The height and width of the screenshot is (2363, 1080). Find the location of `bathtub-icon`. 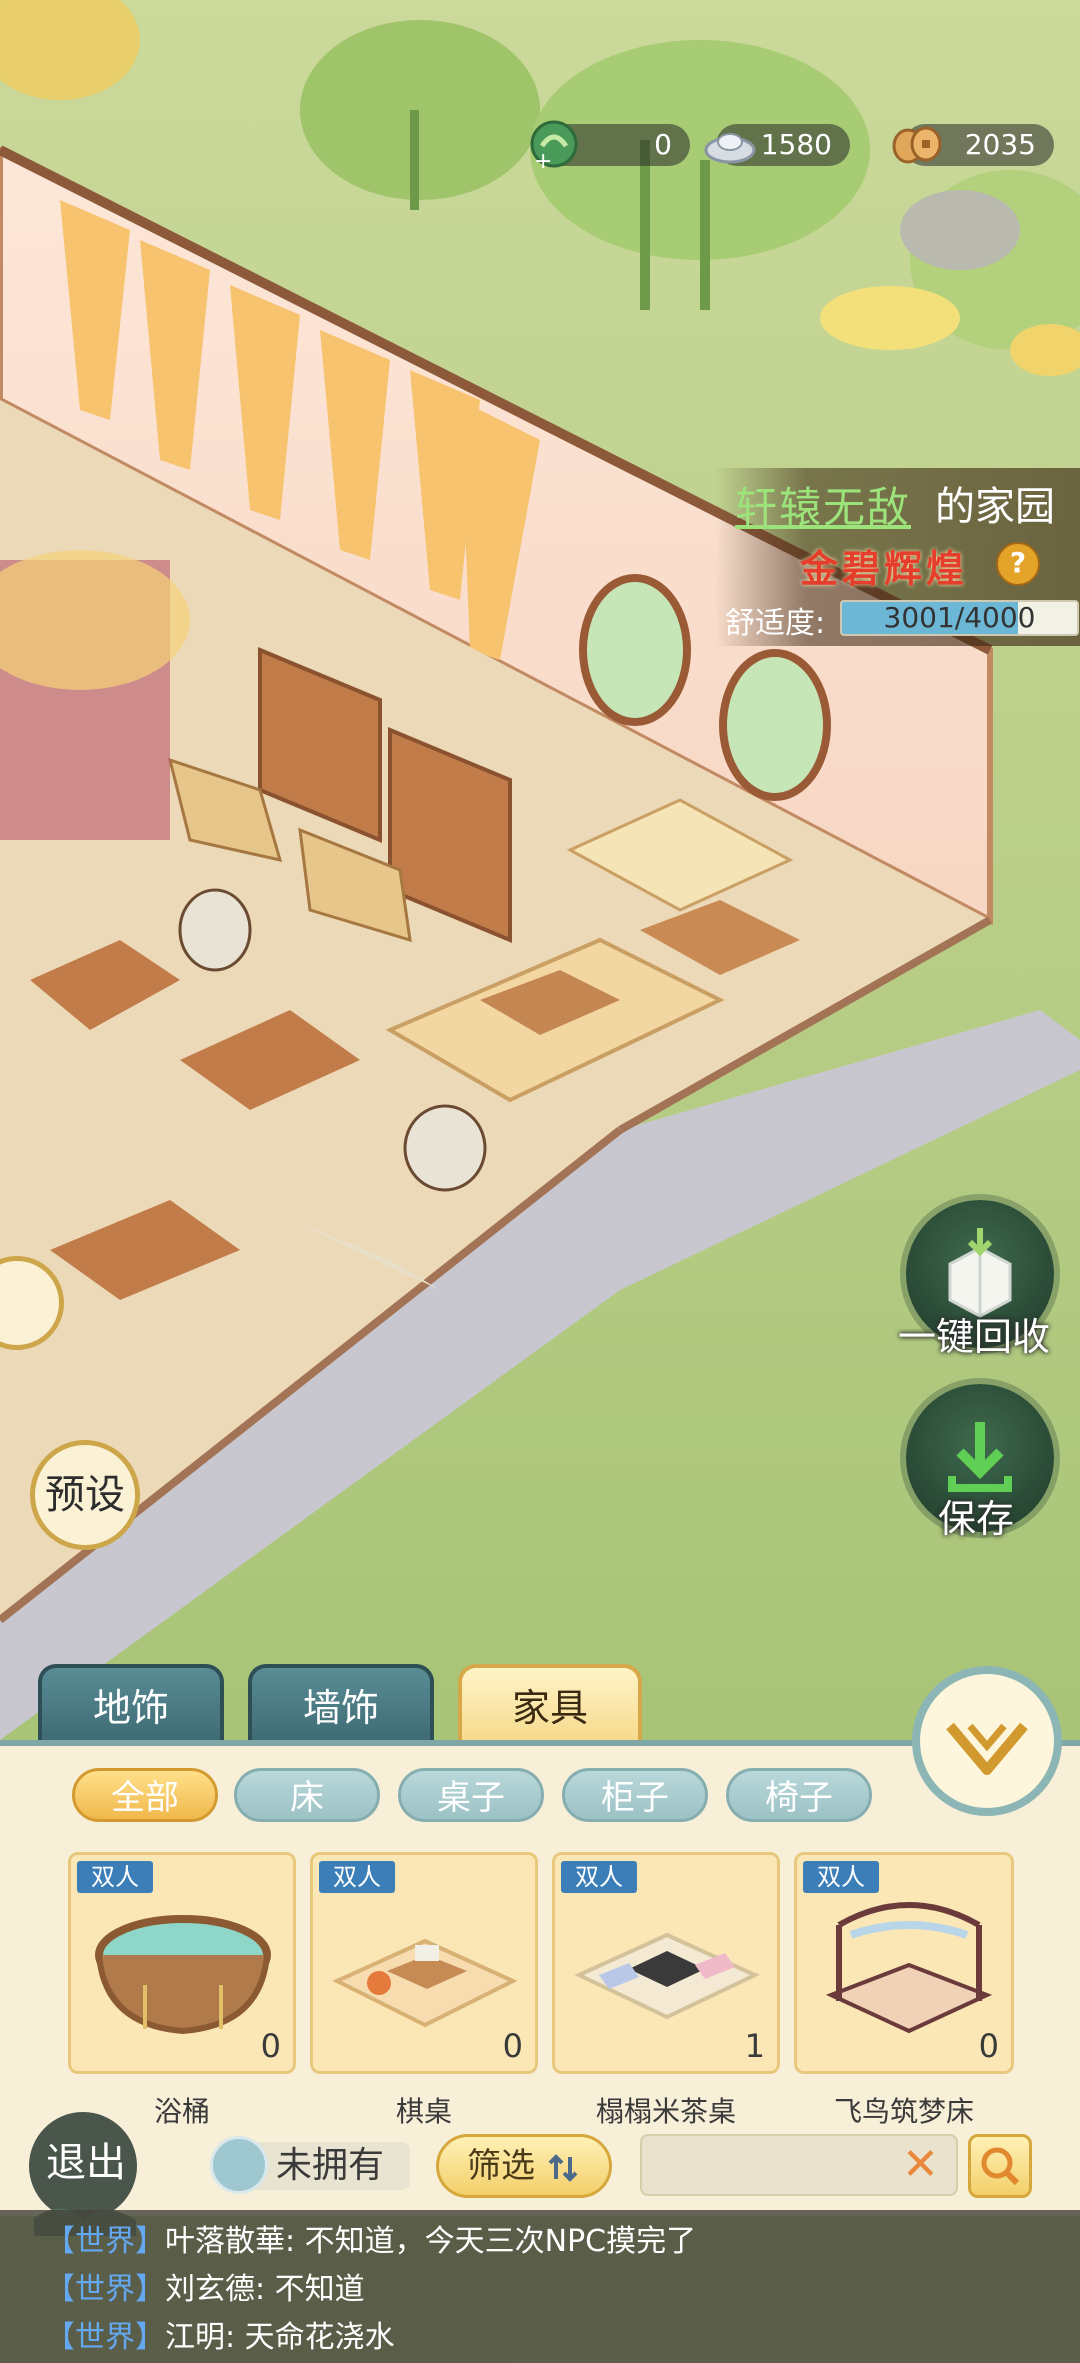

bathtub-icon is located at coordinates (183, 1975).